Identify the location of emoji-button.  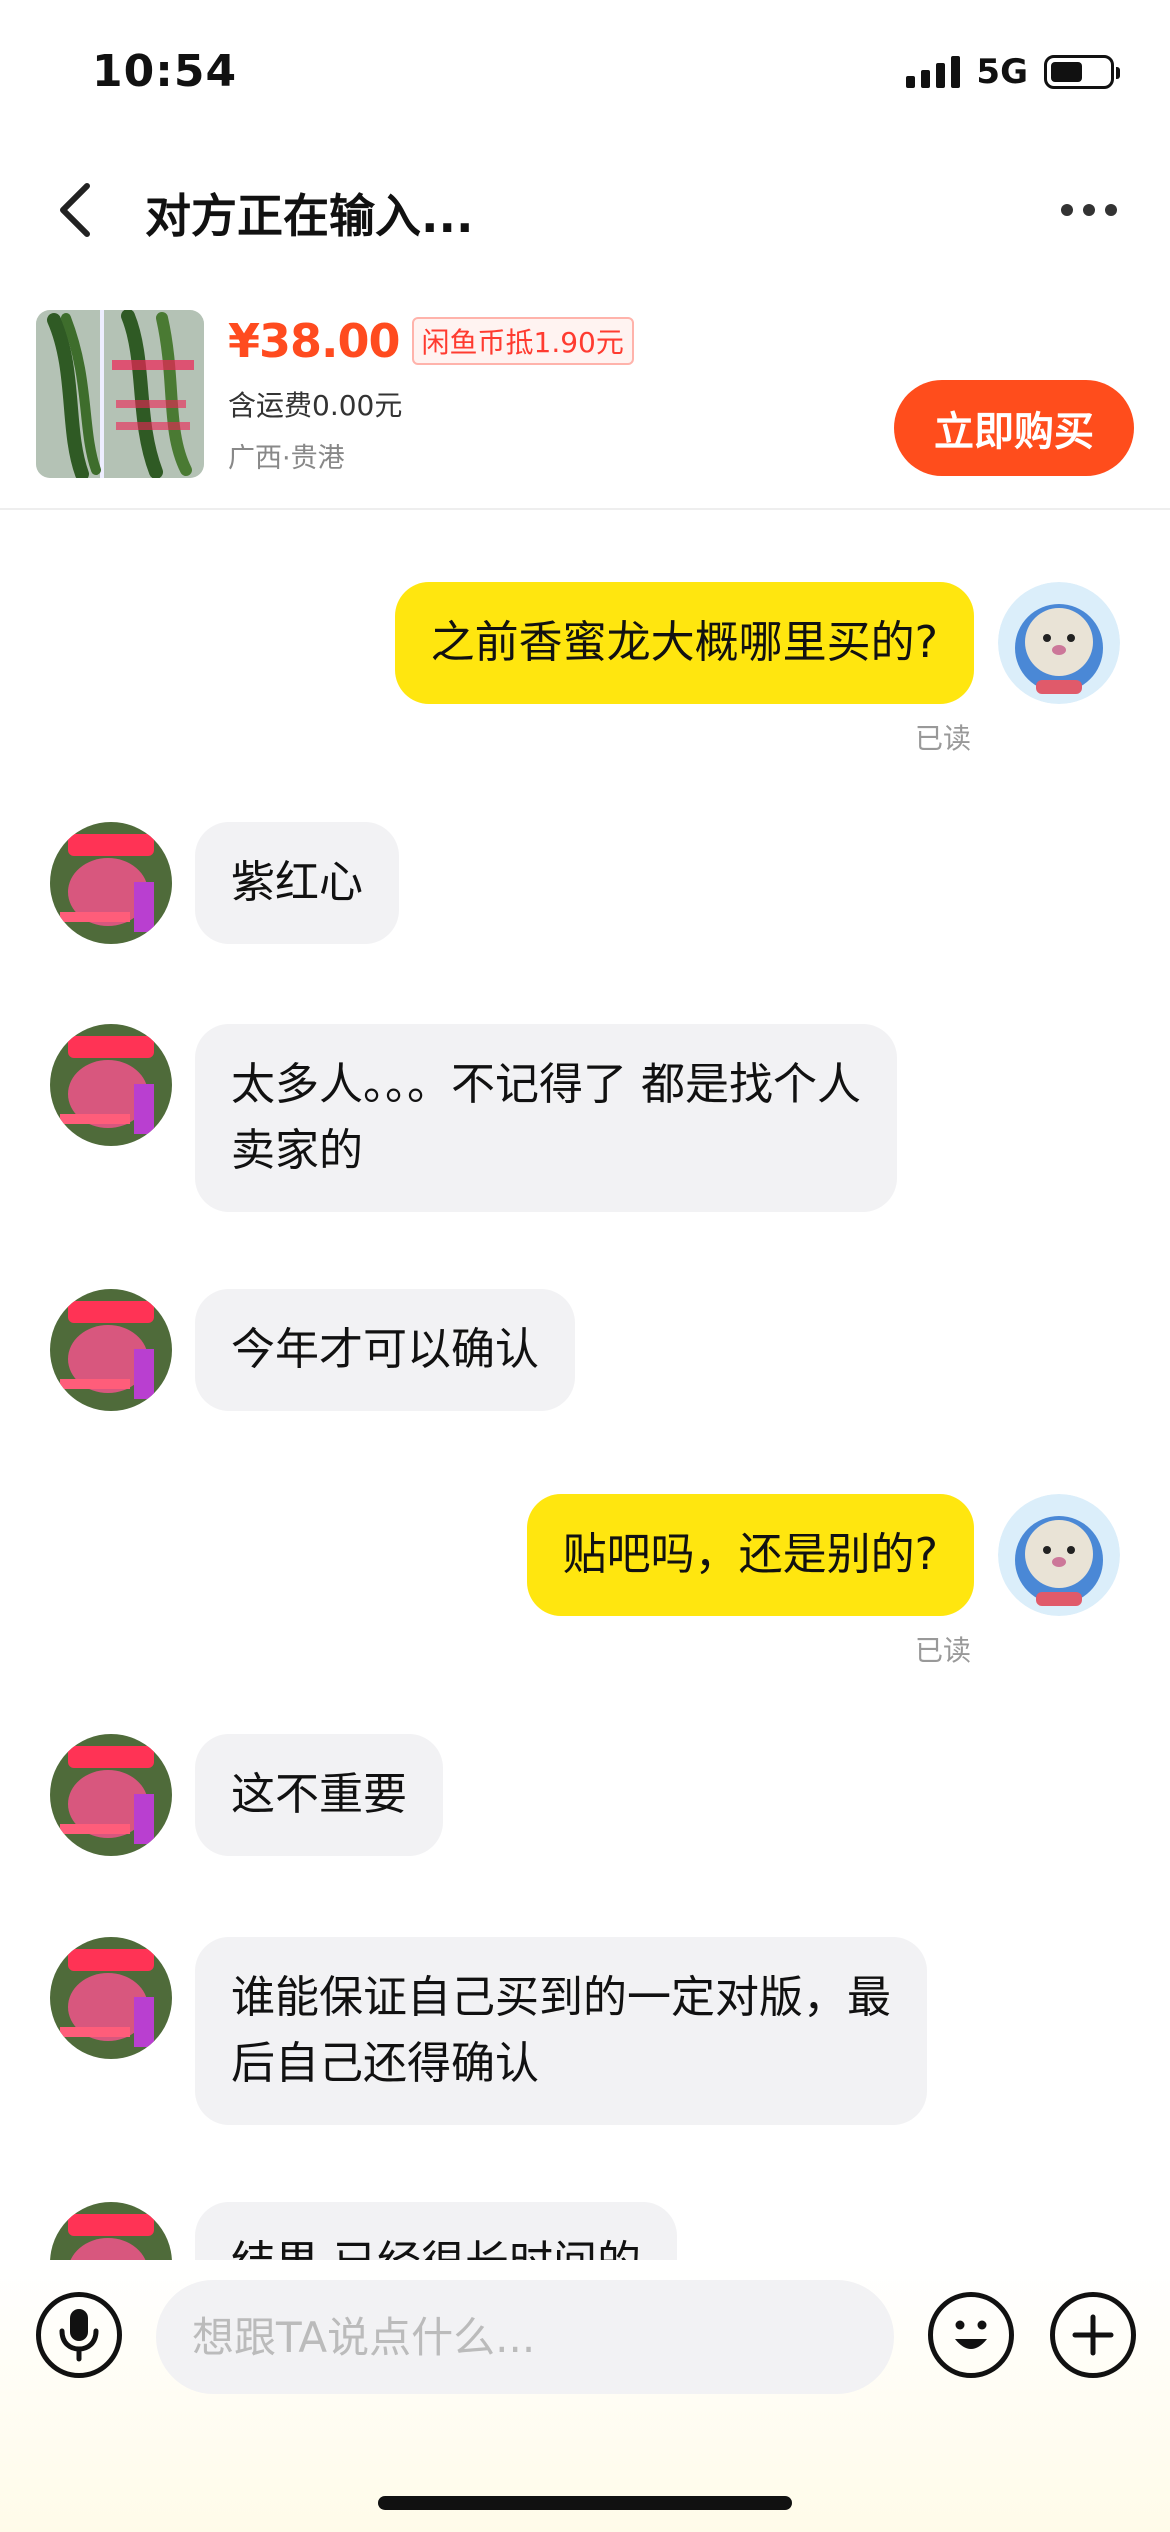
(971, 2335).